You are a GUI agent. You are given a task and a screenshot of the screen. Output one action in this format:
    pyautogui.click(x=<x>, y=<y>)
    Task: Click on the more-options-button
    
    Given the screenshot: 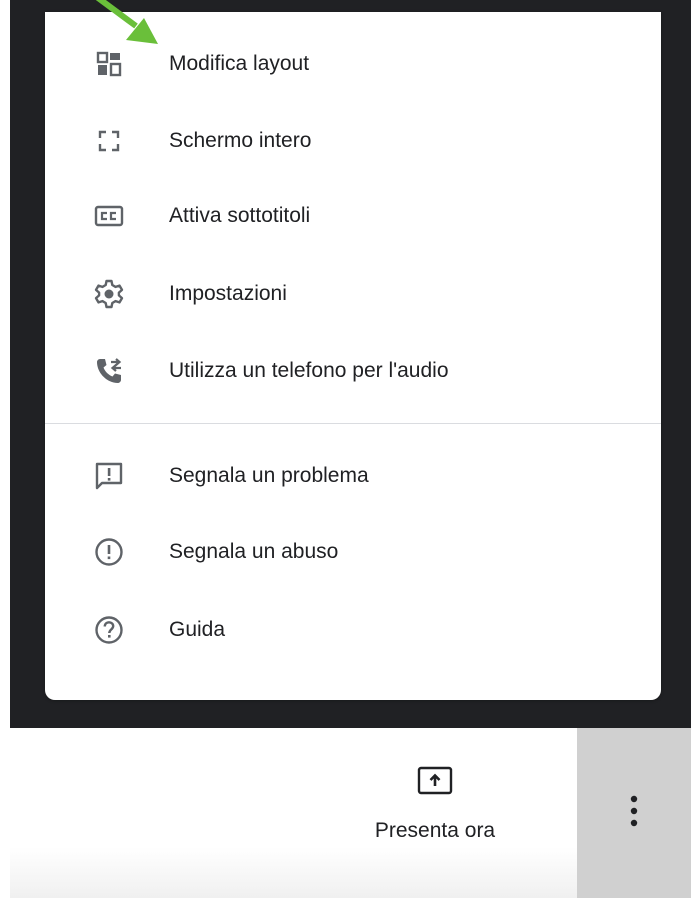 What is the action you would take?
    pyautogui.click(x=634, y=813)
    